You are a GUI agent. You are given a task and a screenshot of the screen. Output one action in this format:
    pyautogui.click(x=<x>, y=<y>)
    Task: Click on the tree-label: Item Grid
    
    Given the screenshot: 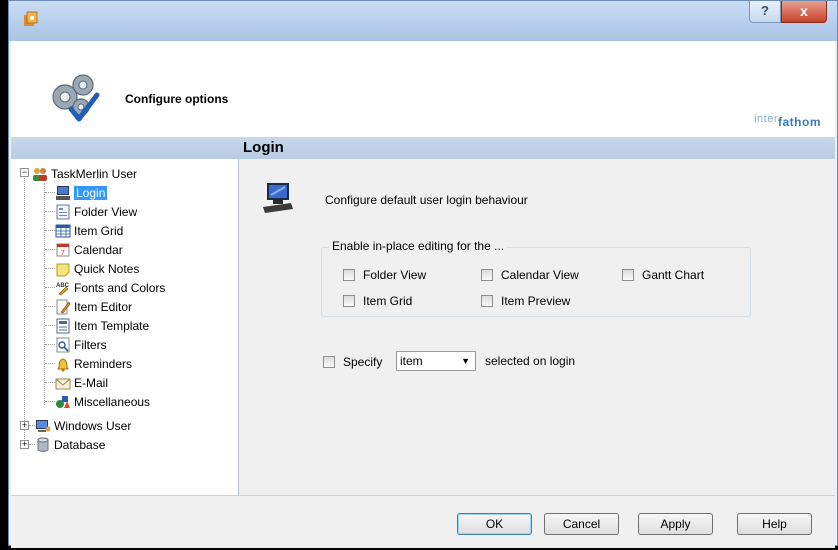 What is the action you would take?
    pyautogui.click(x=99, y=230)
    